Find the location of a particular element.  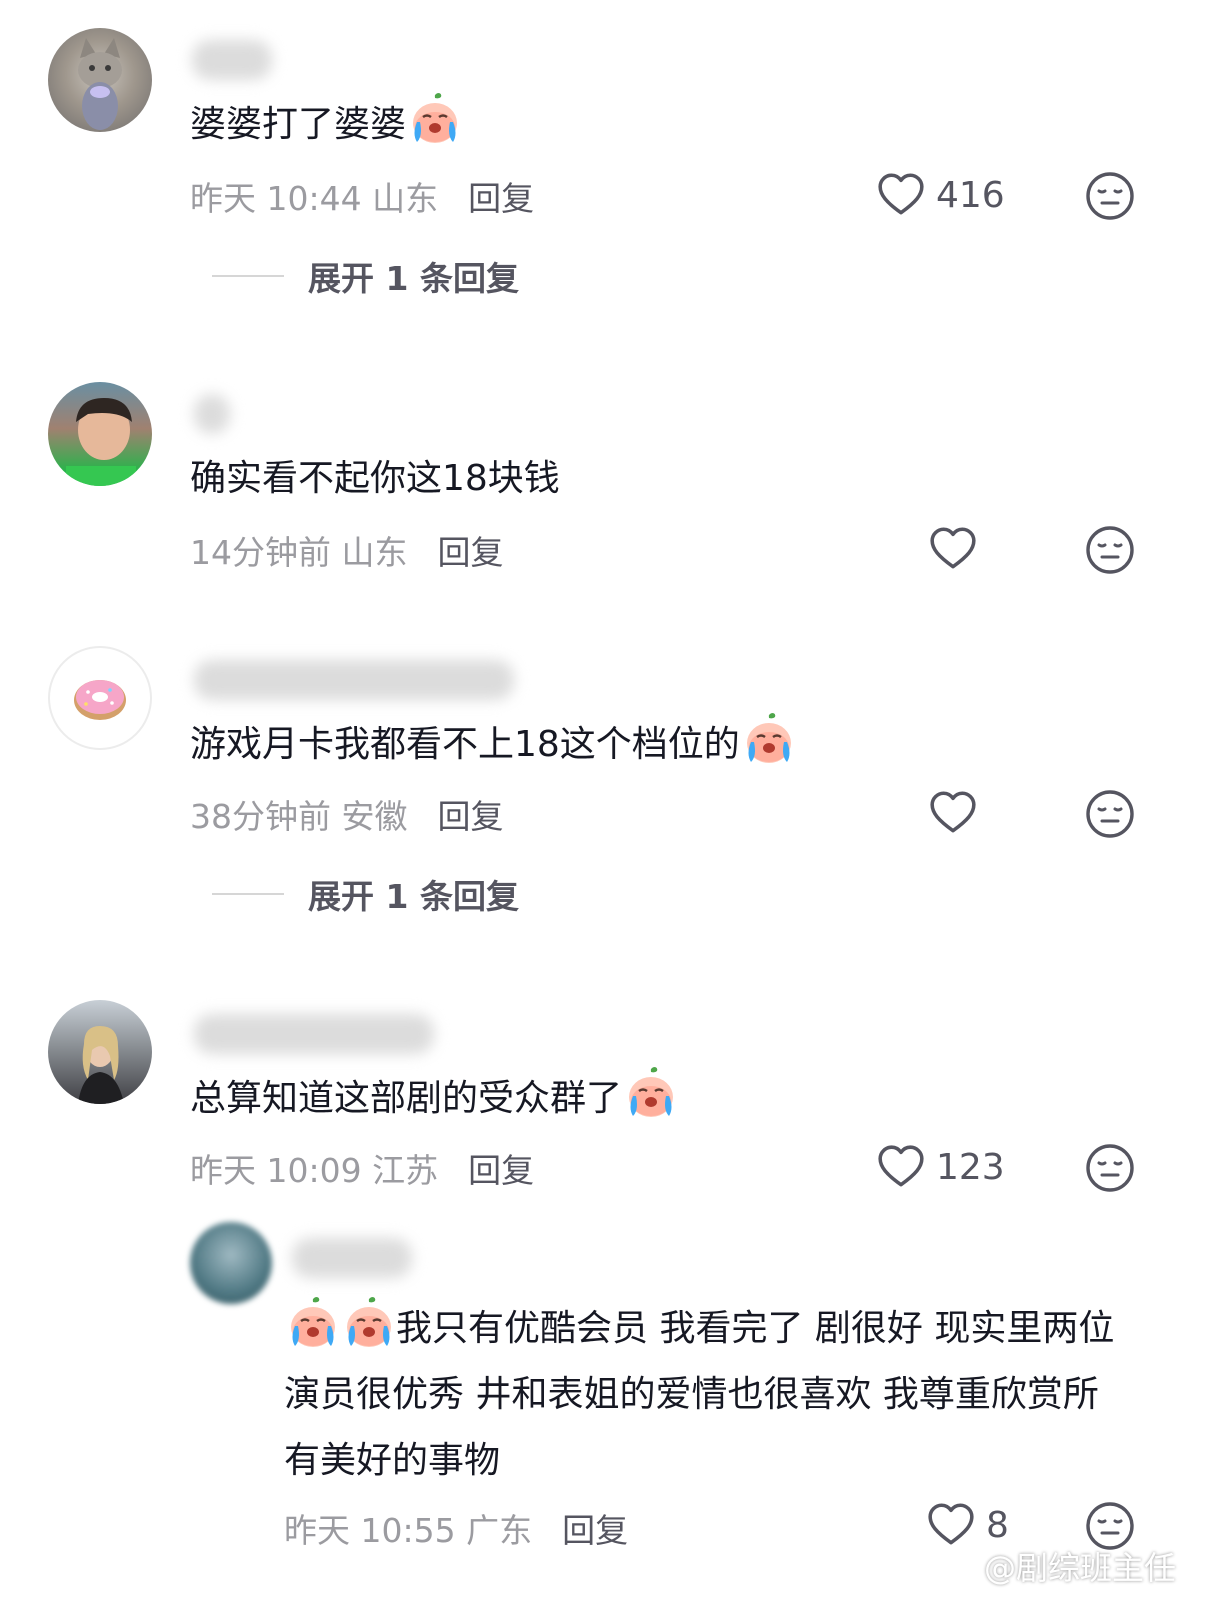

reply-button: 回复 is located at coordinates (595, 1530).